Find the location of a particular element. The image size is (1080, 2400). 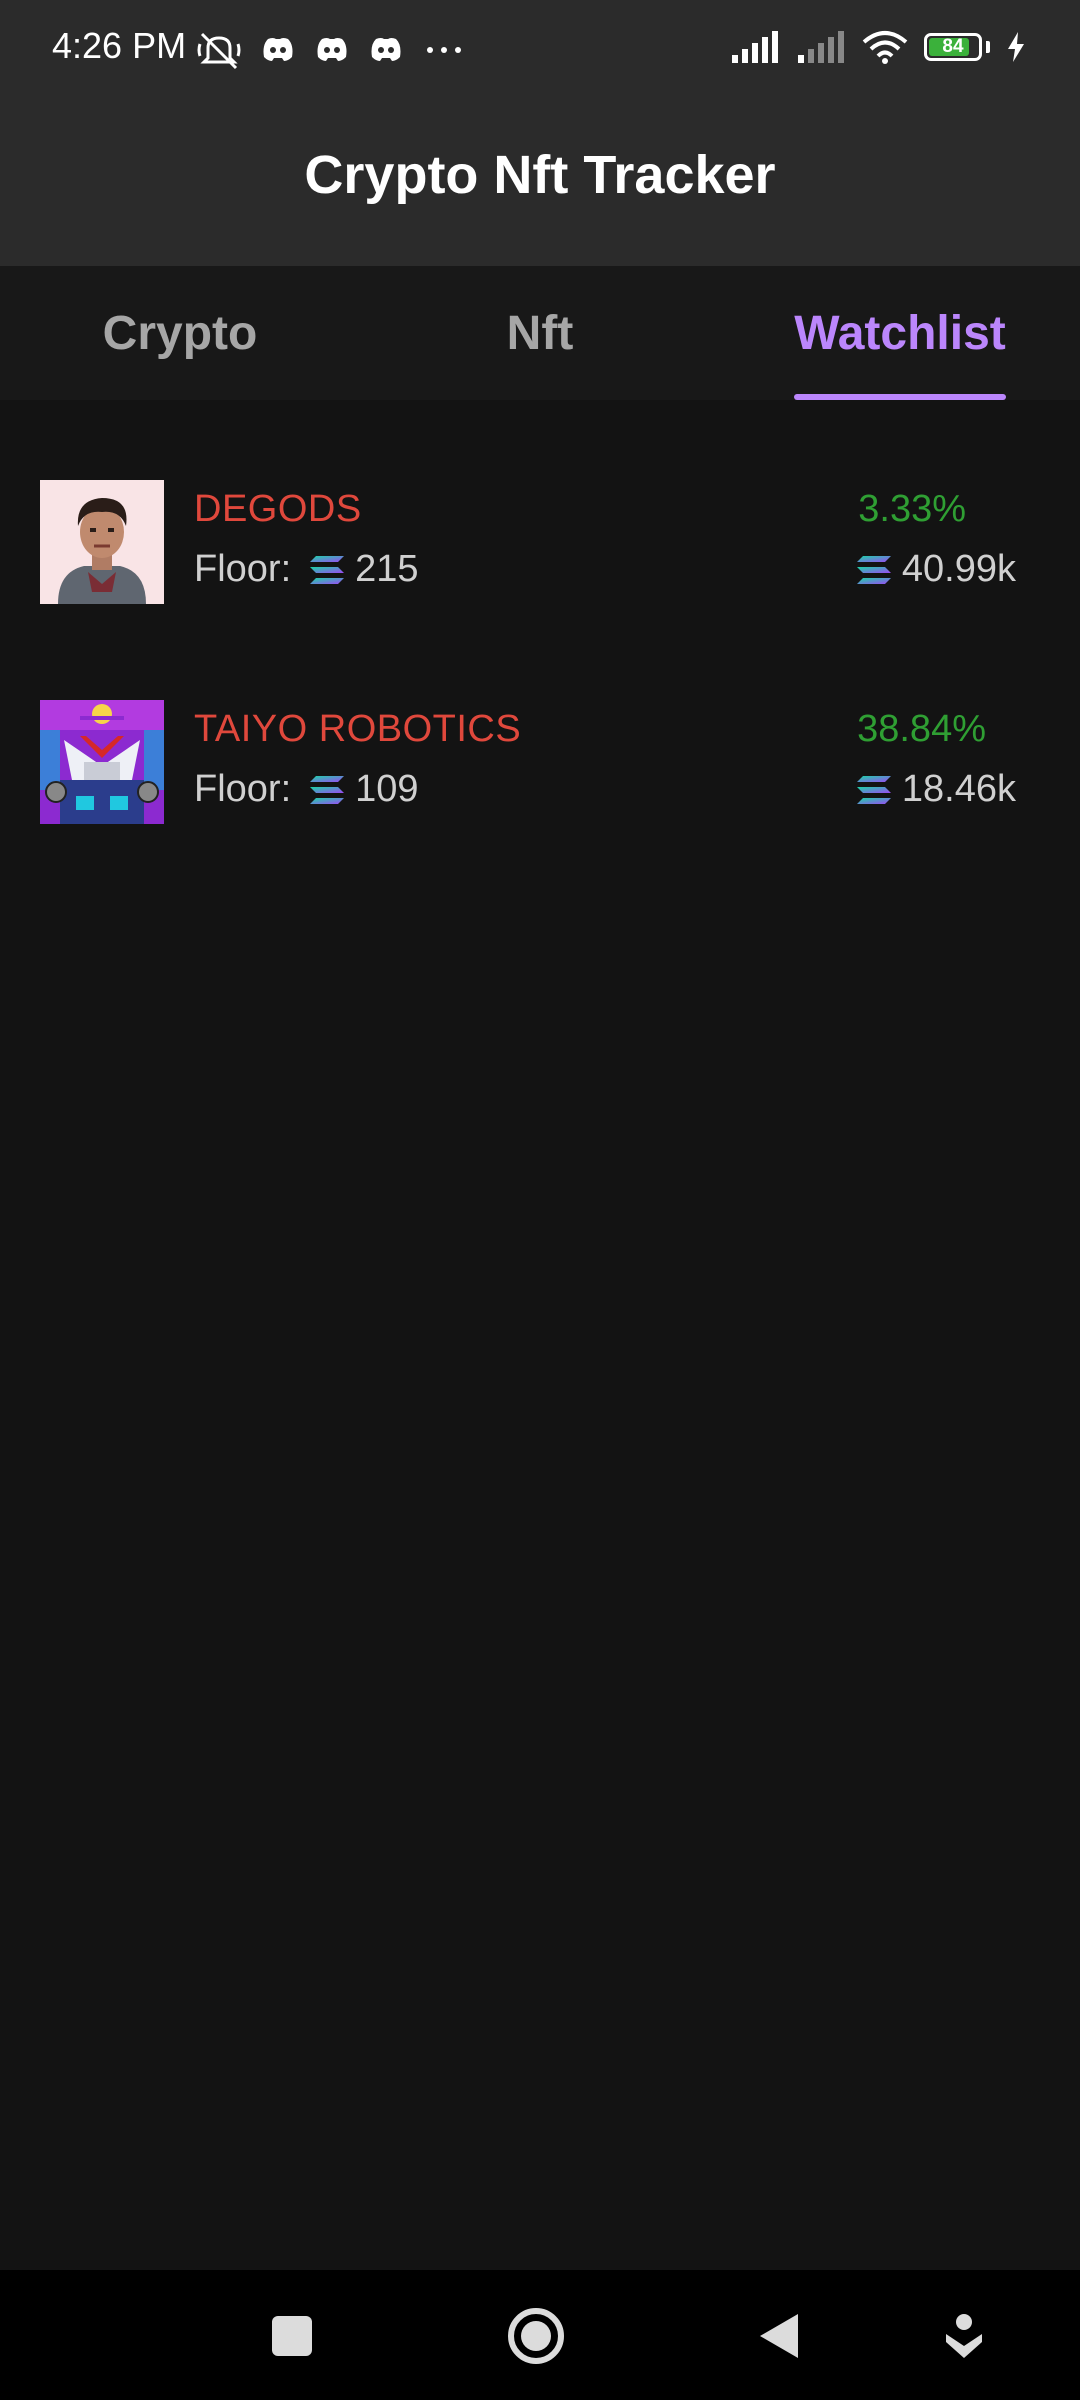

price-change: 3.33% is located at coordinates (912, 509).